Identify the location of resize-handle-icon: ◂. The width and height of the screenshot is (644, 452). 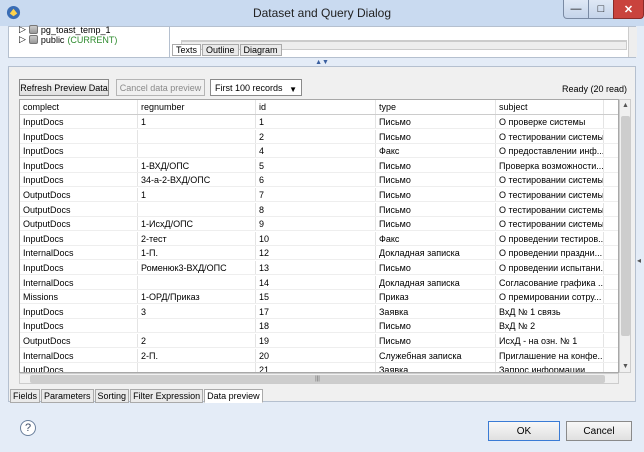
(639, 260).